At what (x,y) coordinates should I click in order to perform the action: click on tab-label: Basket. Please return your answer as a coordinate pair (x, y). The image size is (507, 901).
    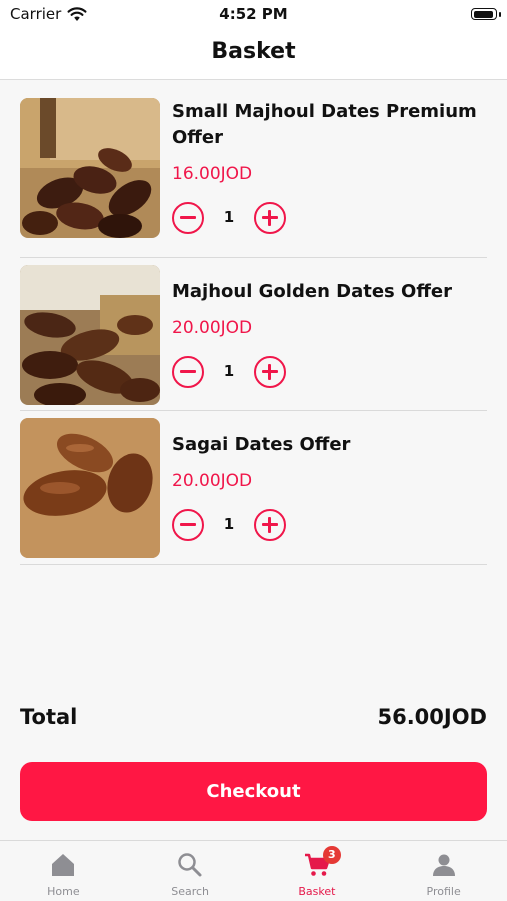
    Looking at the image, I should click on (317, 891).